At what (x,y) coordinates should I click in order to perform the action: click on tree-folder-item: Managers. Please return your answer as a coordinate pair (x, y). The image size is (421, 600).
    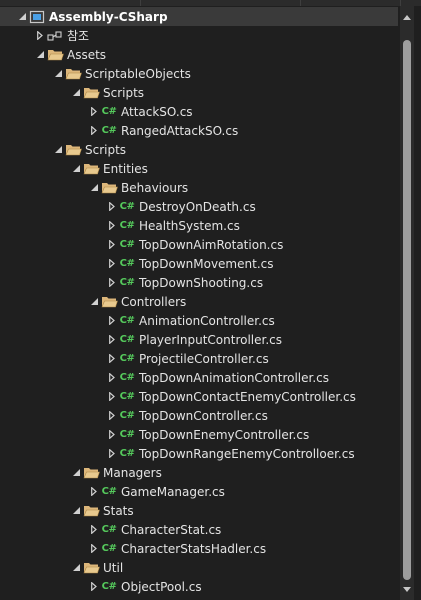
    Looking at the image, I should click on (199, 472).